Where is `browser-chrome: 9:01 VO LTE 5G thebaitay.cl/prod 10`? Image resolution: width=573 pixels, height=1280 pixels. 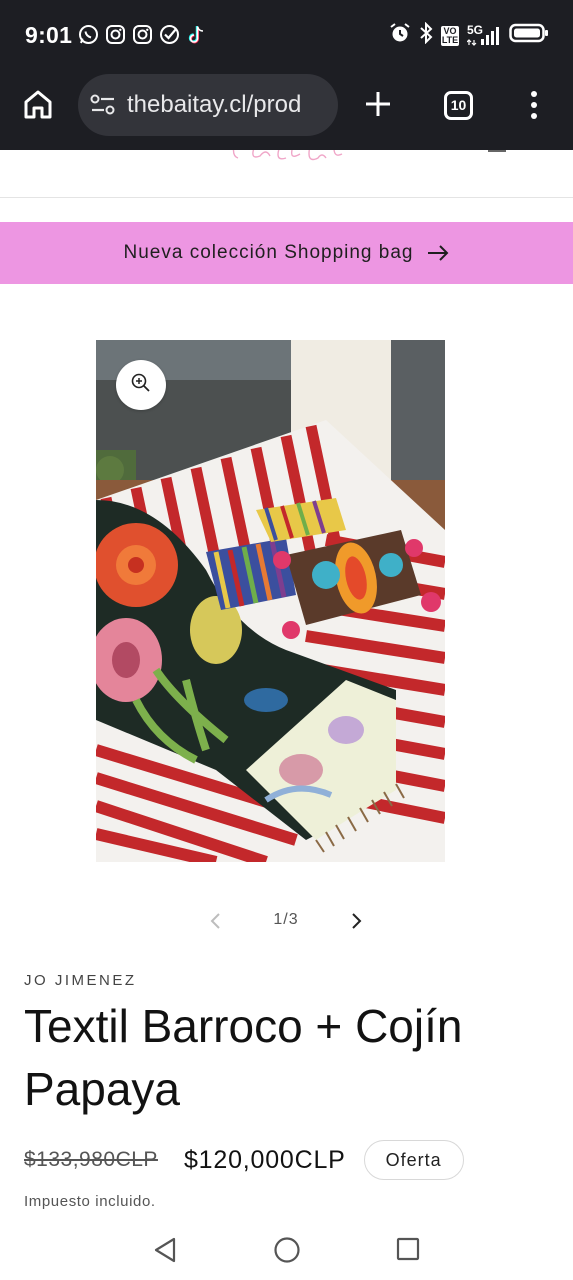 browser-chrome: 9:01 VO LTE 5G thebaitay.cl/prod 10 is located at coordinates (286, 75).